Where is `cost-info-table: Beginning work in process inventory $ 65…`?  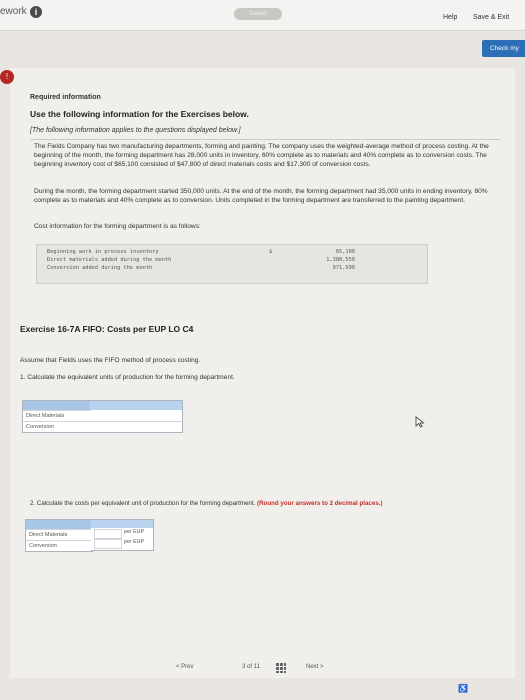
cost-info-table: Beginning work in process inventory $ 65… is located at coordinates (232, 264).